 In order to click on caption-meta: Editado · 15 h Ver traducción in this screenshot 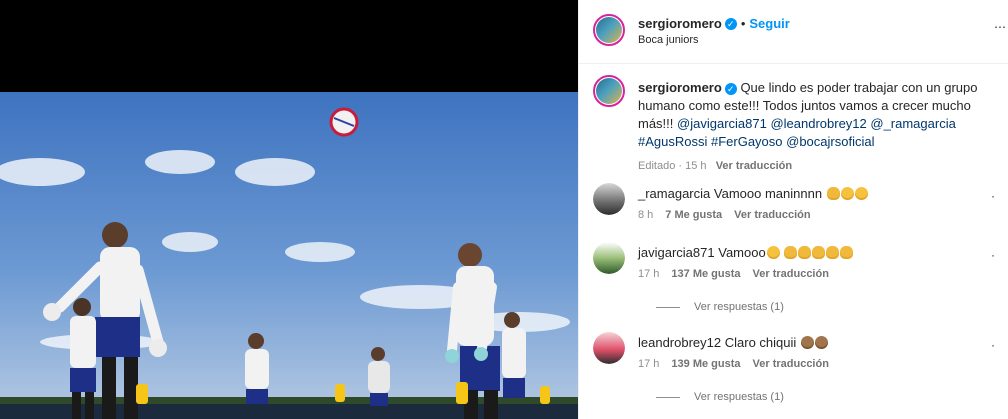, I will do `click(715, 166)`.